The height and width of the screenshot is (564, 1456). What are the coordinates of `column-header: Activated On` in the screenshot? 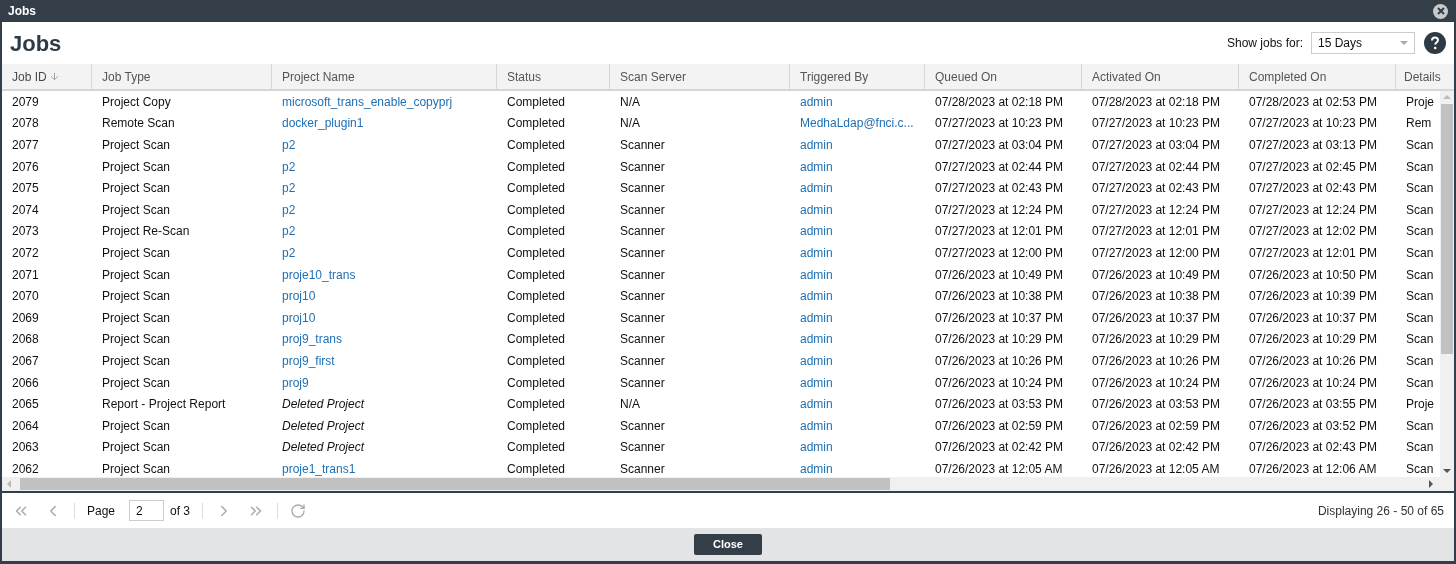 It's located at (1160, 76).